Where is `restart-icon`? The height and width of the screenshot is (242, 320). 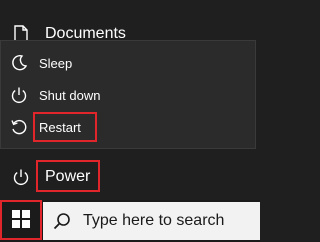 restart-icon is located at coordinates (19, 127).